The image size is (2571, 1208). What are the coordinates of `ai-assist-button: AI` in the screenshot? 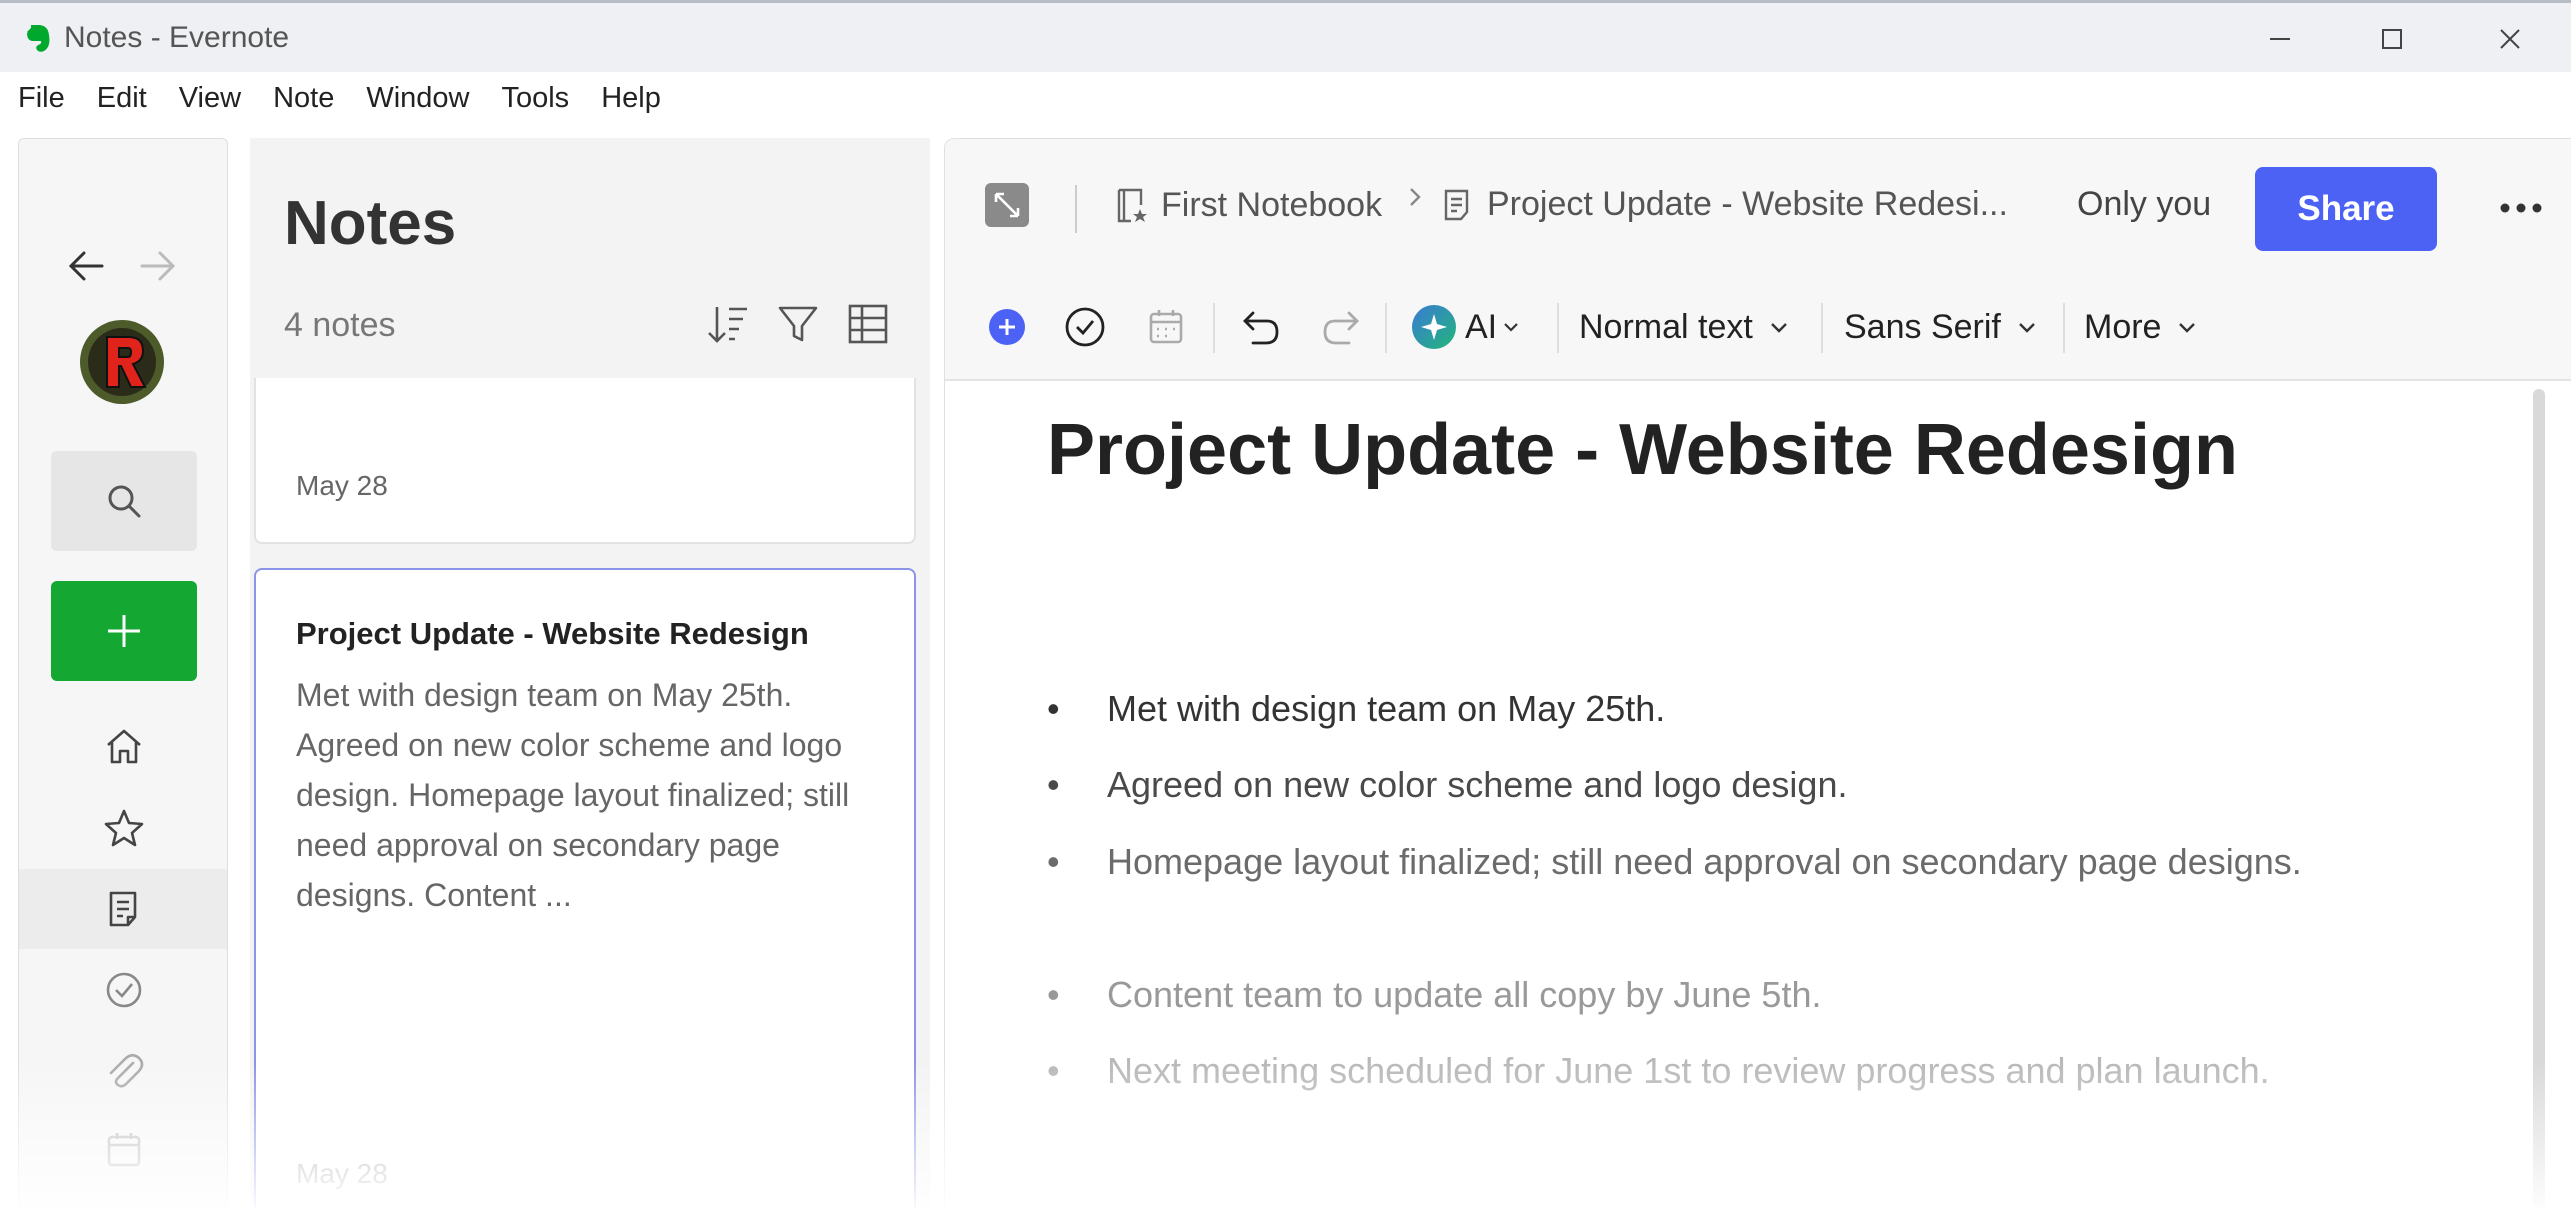 It's located at (1466, 327).